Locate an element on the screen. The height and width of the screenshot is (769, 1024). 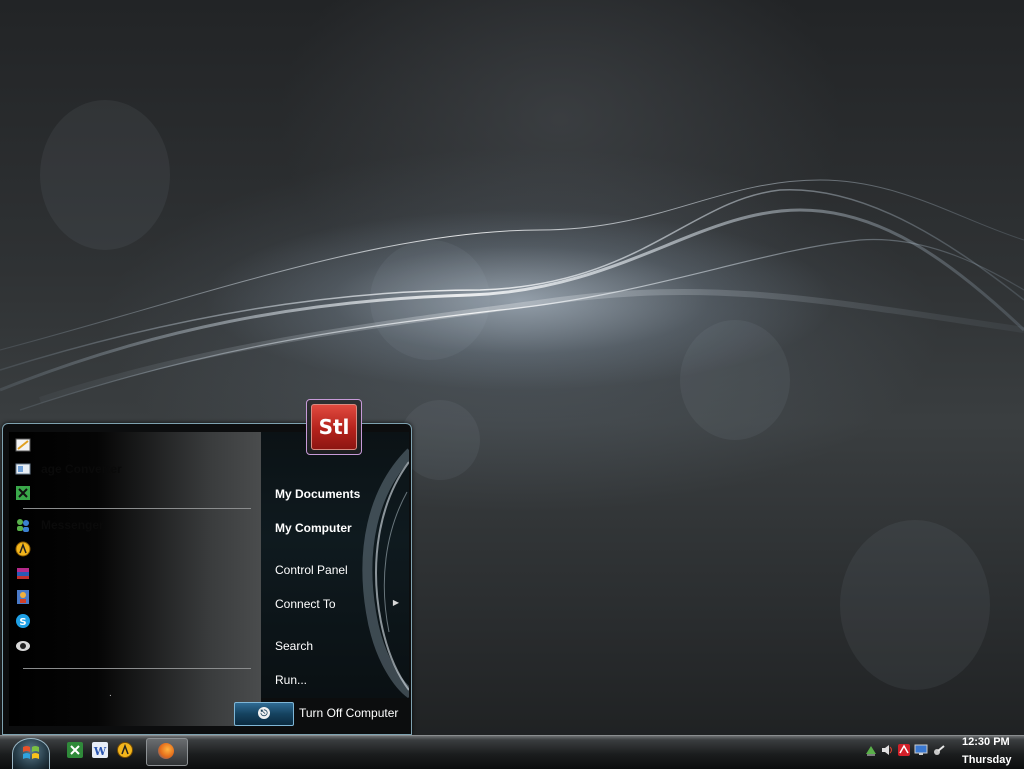
power-bar: ⎋ Turn Off Computer is located at coordinates (321, 714).